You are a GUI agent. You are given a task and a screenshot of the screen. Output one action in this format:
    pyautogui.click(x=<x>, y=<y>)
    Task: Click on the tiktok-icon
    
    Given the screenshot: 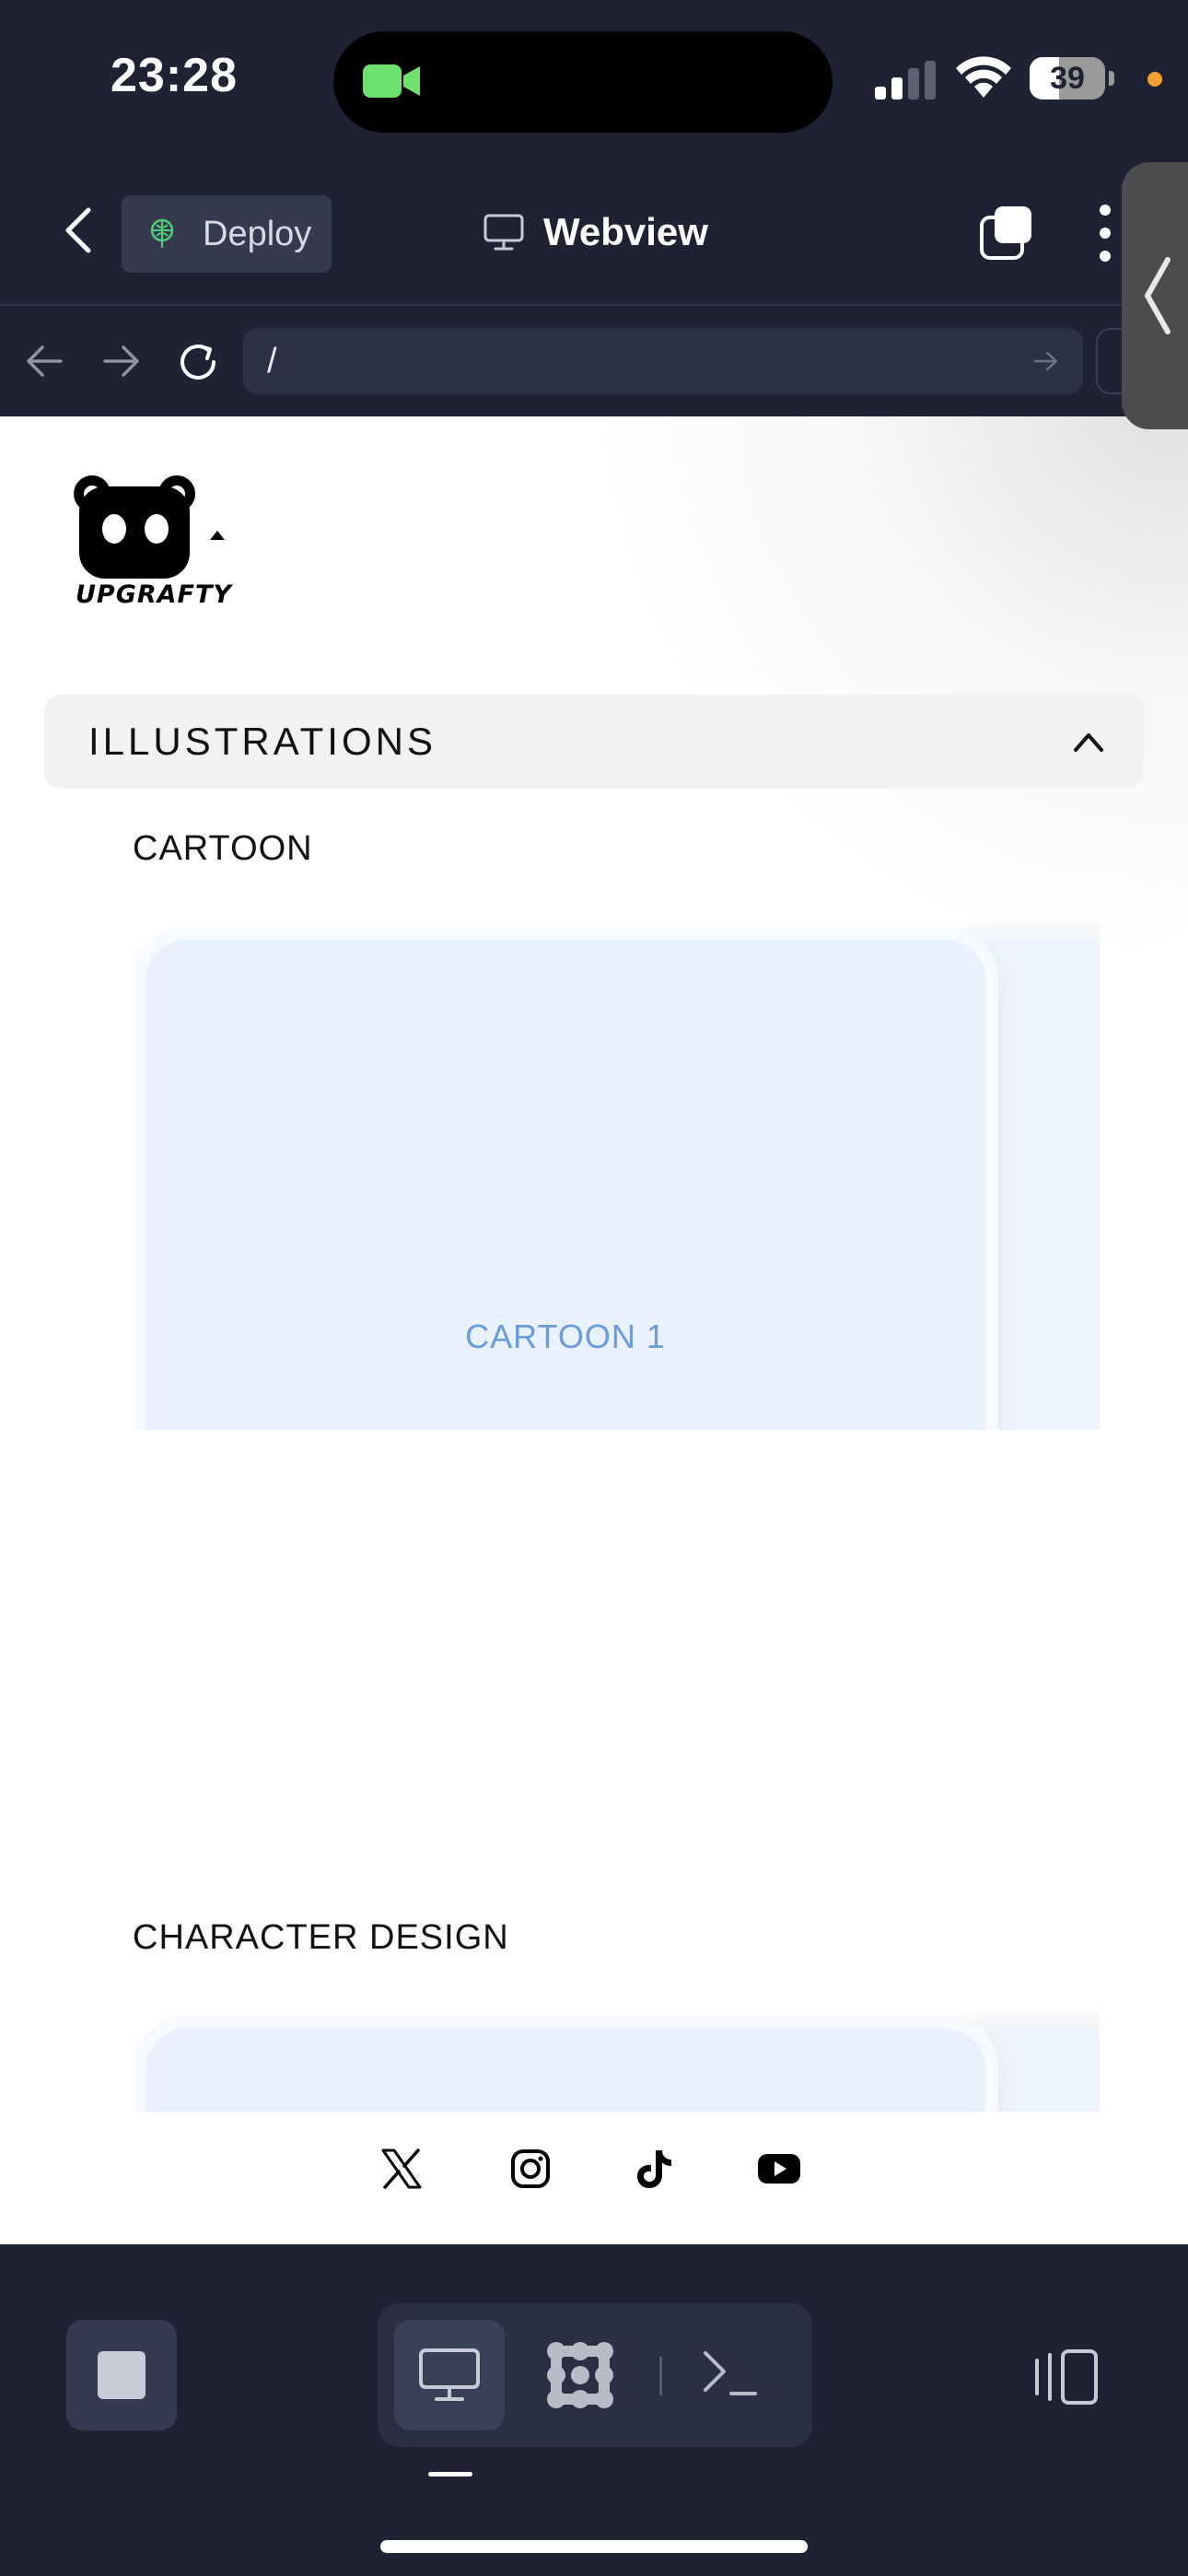 What is the action you would take?
    pyautogui.click(x=654, y=2169)
    